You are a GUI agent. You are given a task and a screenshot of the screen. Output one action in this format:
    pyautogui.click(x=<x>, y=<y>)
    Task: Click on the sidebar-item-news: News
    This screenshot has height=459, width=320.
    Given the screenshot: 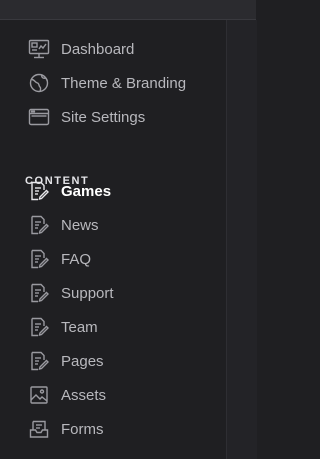 What is the action you would take?
    pyautogui.click(x=113, y=225)
    